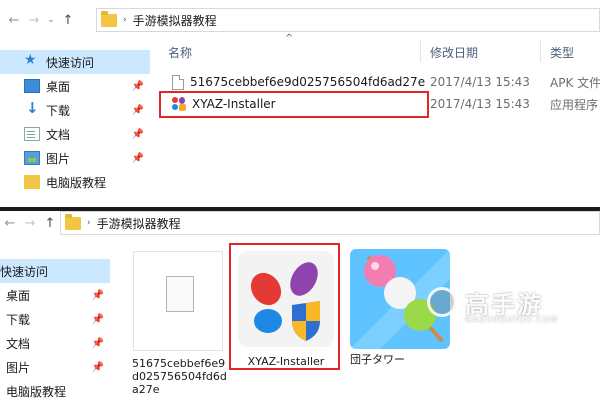 This screenshot has width=600, height=400. I want to click on picture-icon, so click(32, 158).